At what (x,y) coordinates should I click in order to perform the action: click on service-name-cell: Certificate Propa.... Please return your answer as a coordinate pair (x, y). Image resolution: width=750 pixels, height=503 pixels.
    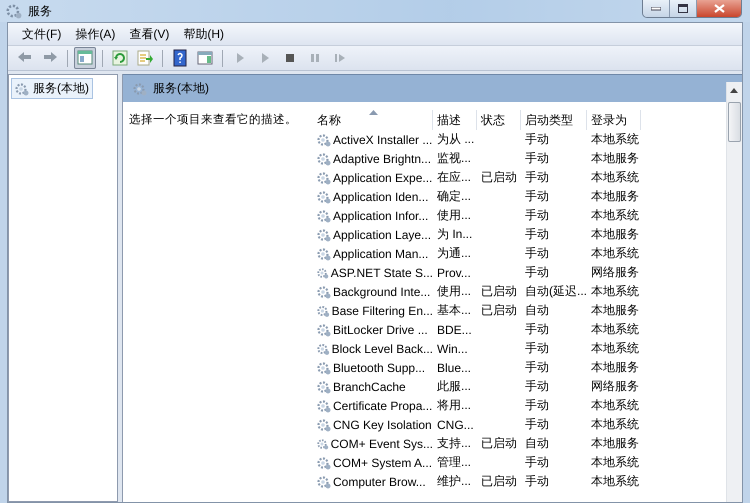
    Looking at the image, I should click on (373, 405).